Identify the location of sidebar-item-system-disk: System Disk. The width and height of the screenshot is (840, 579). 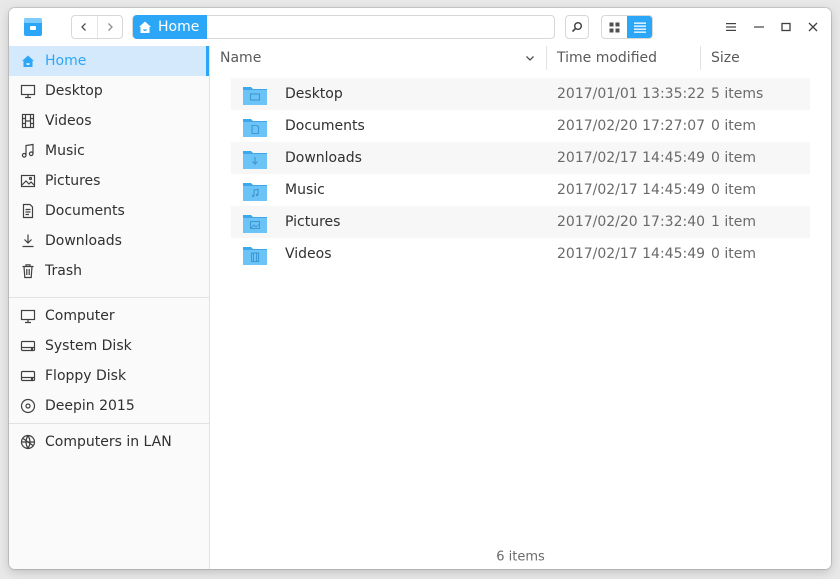
(109, 346).